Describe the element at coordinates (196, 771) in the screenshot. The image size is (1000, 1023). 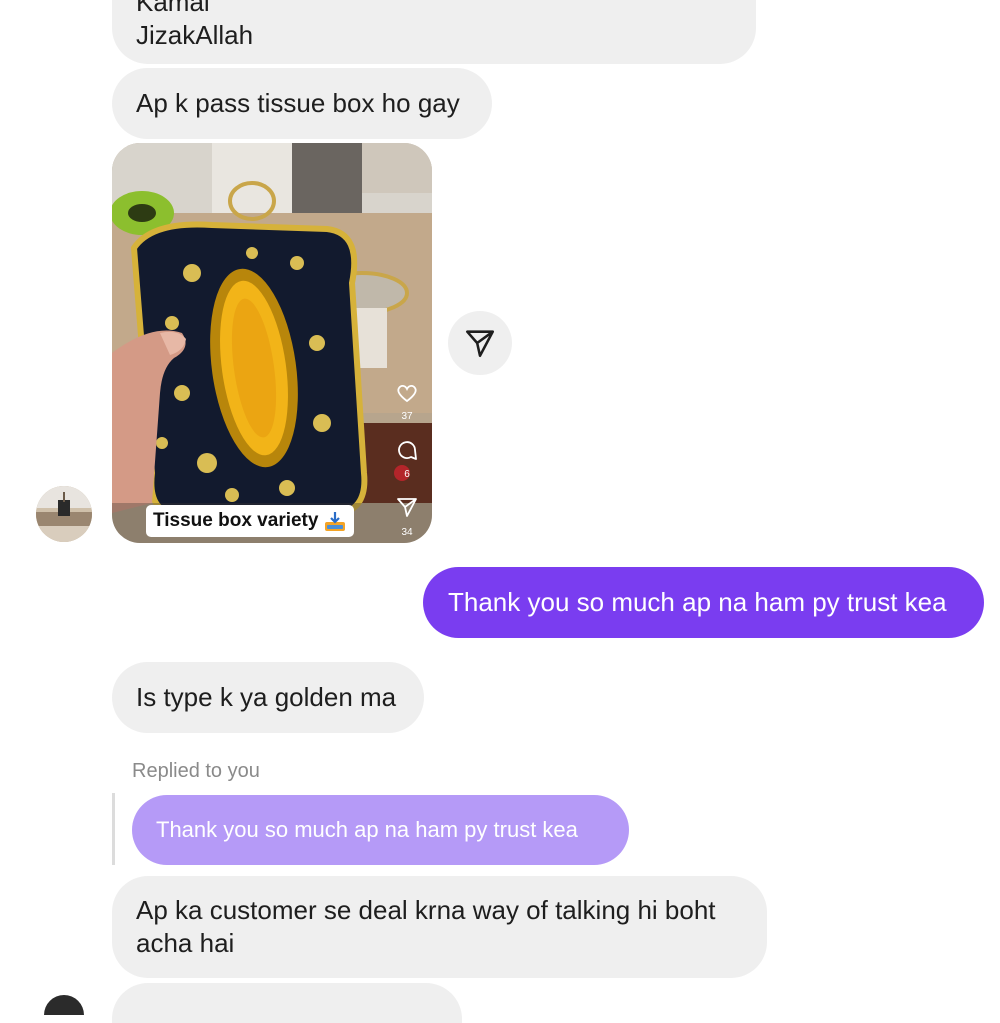
I see `replied-to-label: Replied to you` at that location.